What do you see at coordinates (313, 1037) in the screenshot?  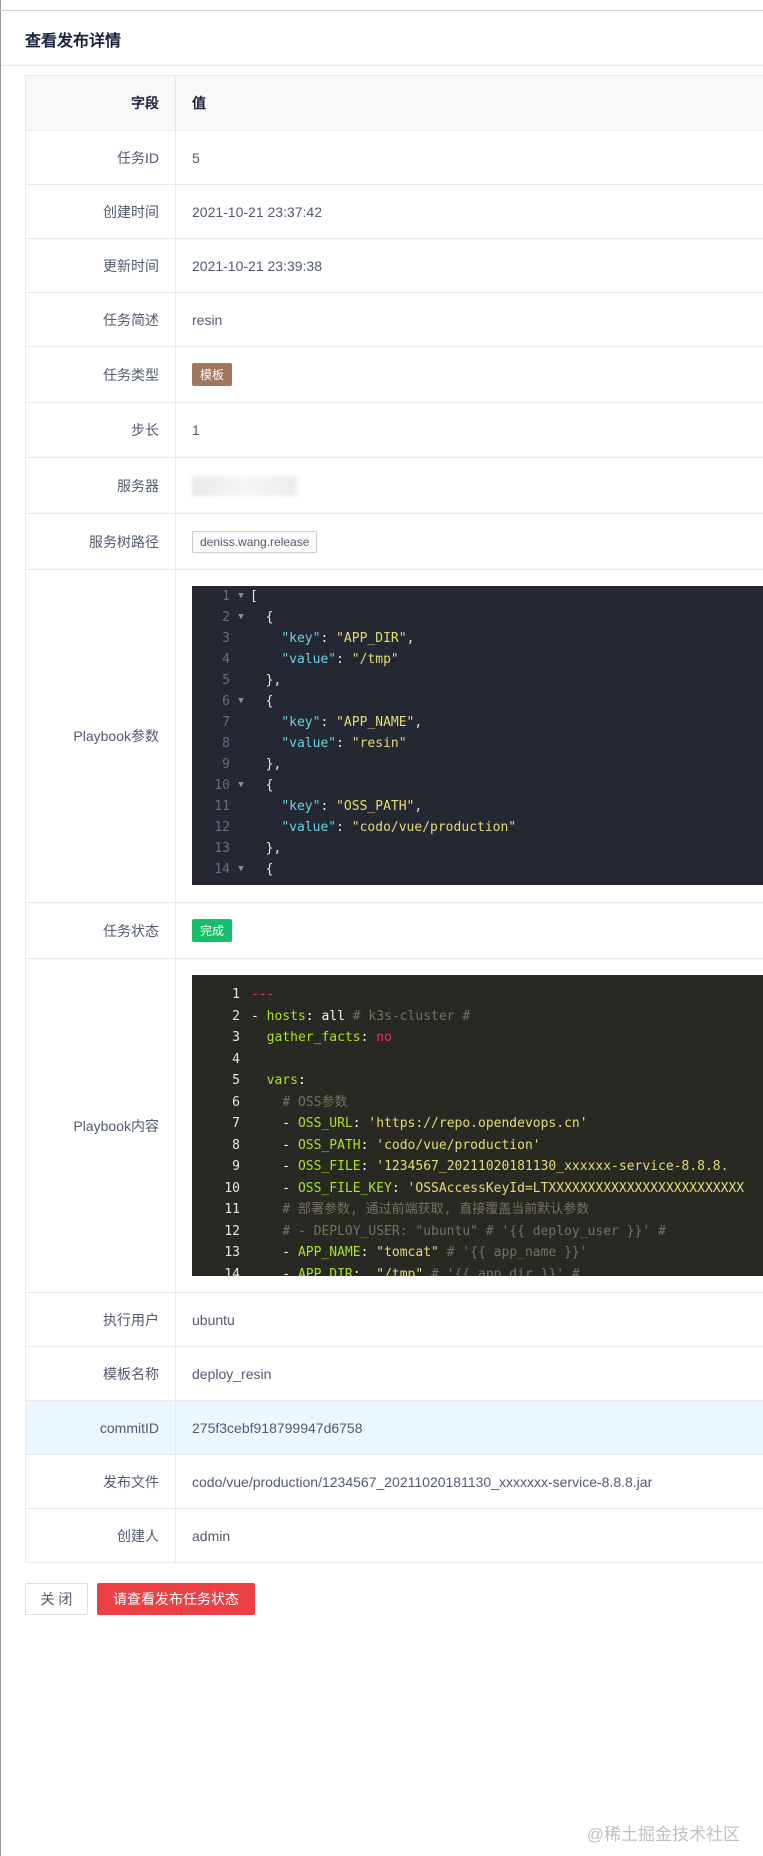 I see `code-token: gather_facts` at bounding box center [313, 1037].